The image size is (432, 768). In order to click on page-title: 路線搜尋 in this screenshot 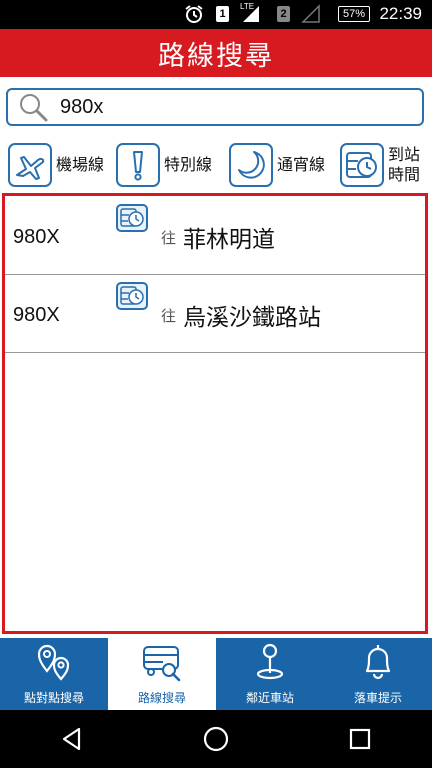, I will do `click(216, 53)`.